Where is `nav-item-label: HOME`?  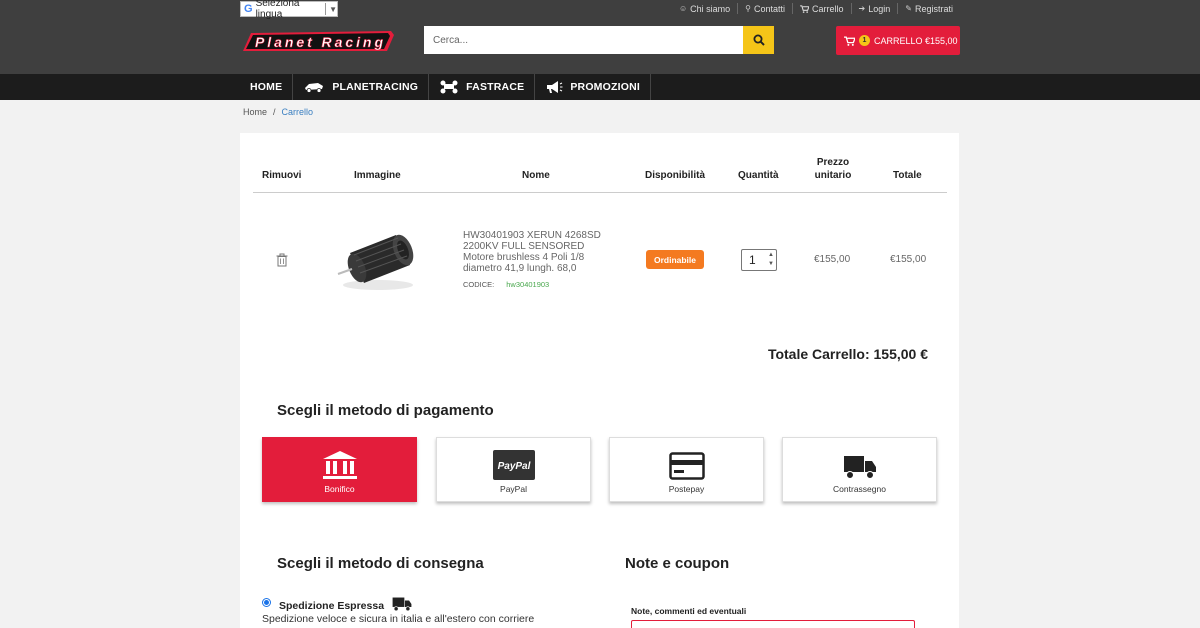 nav-item-label: HOME is located at coordinates (266, 87).